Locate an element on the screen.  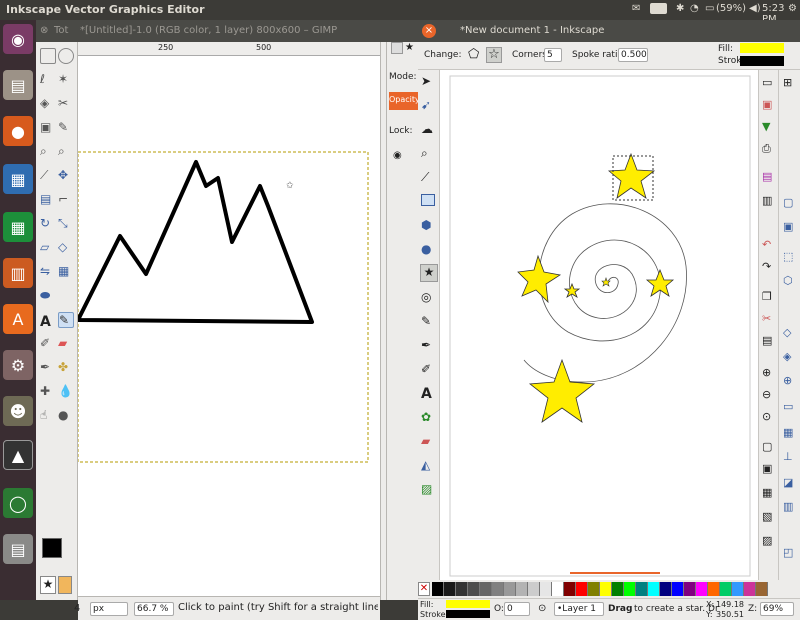
rotate-icon: ↻ is located at coordinates (48, 224).